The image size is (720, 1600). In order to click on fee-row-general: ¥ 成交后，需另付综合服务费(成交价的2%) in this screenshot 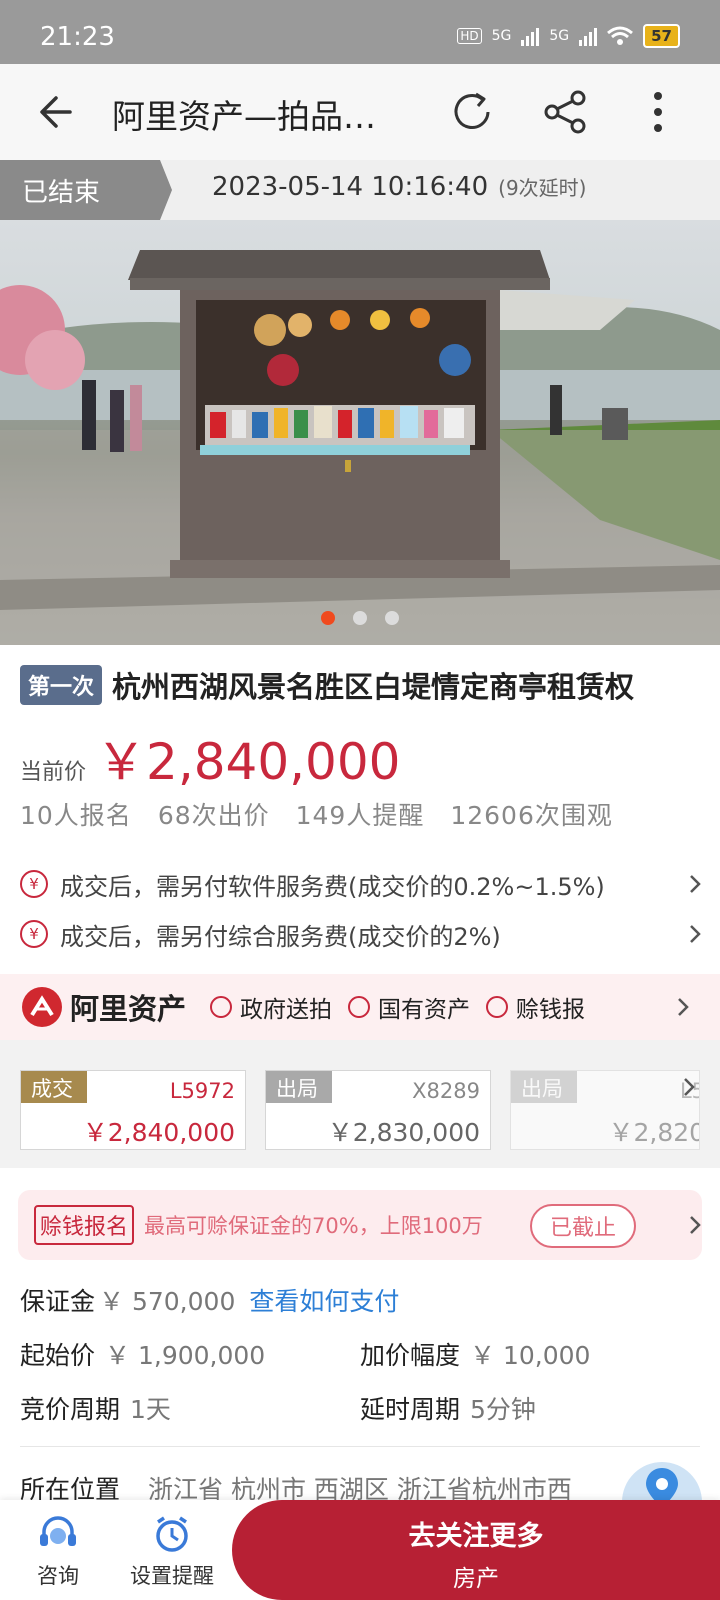, I will do `click(365, 934)`.